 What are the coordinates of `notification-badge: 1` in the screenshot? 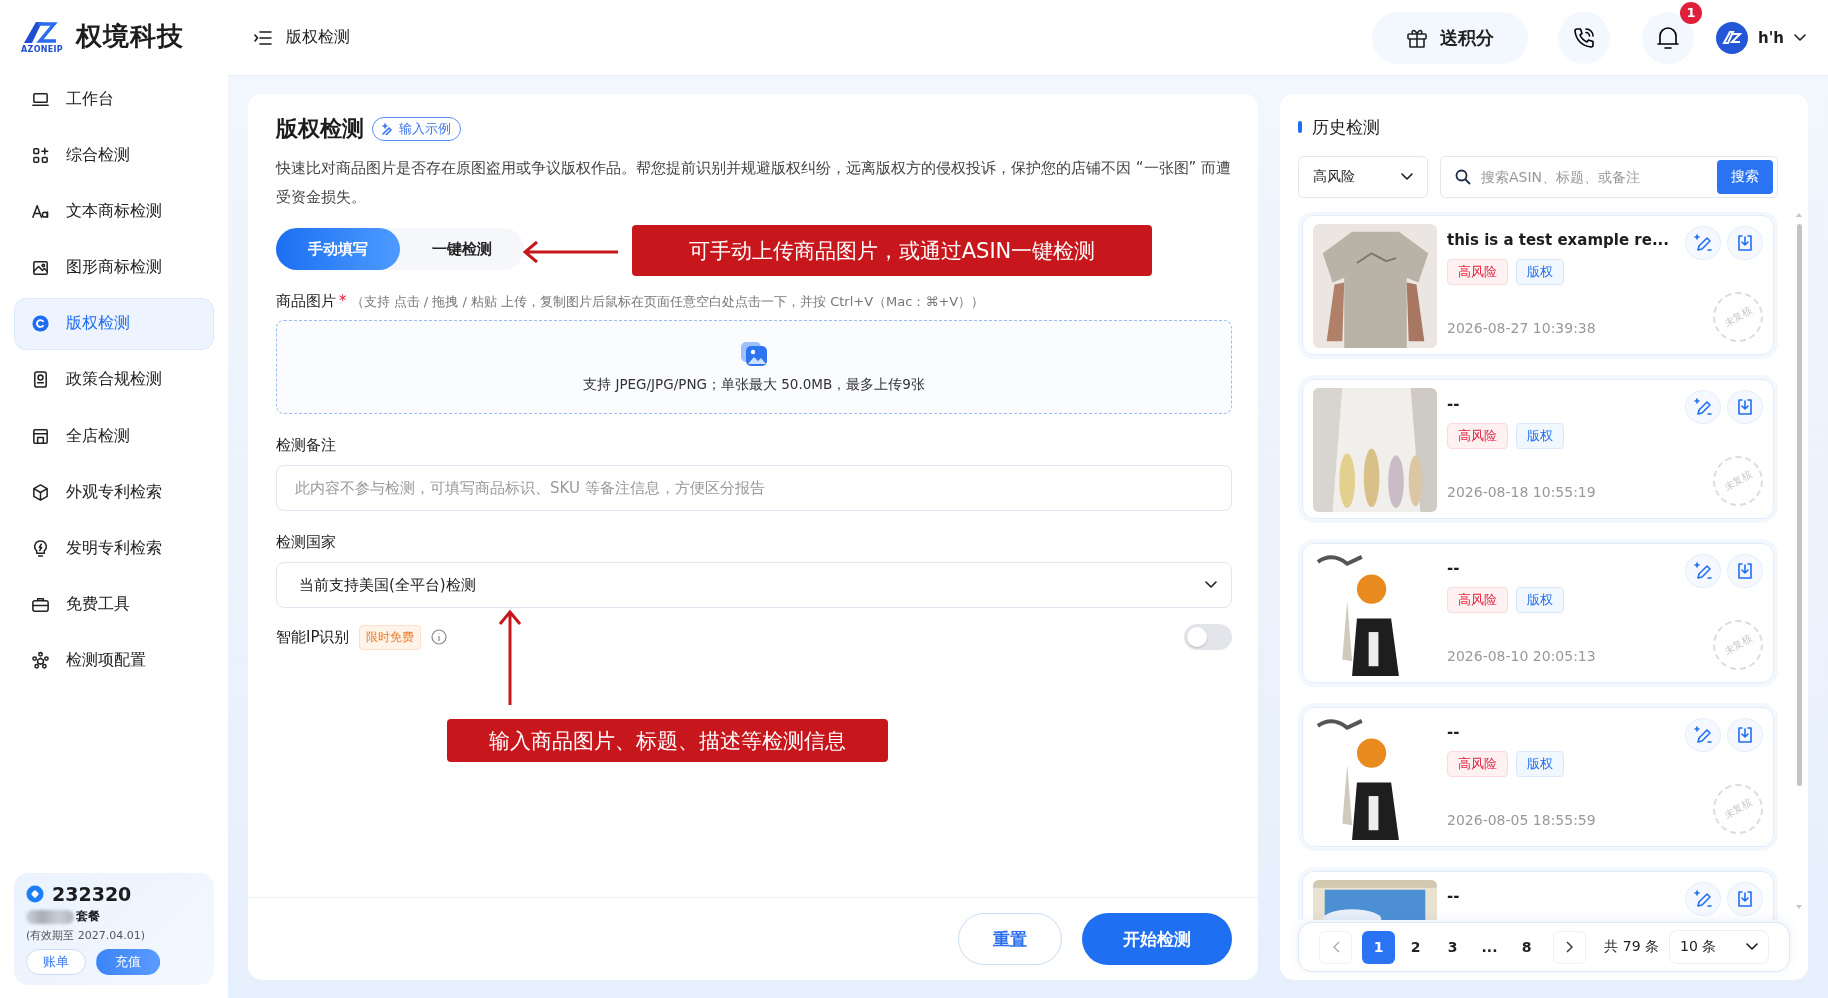 It's located at (1691, 12).